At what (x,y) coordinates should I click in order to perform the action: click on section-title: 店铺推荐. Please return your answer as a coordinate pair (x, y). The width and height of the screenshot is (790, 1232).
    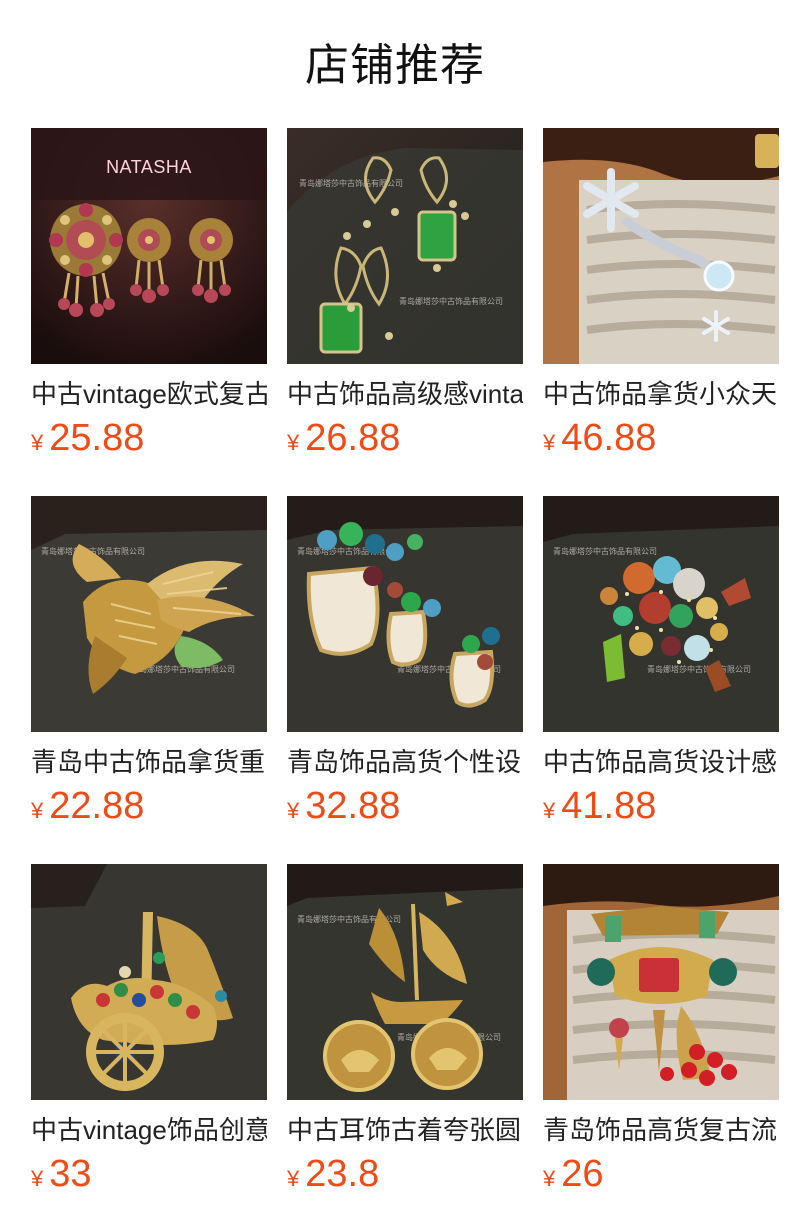
    Looking at the image, I should click on (395, 65).